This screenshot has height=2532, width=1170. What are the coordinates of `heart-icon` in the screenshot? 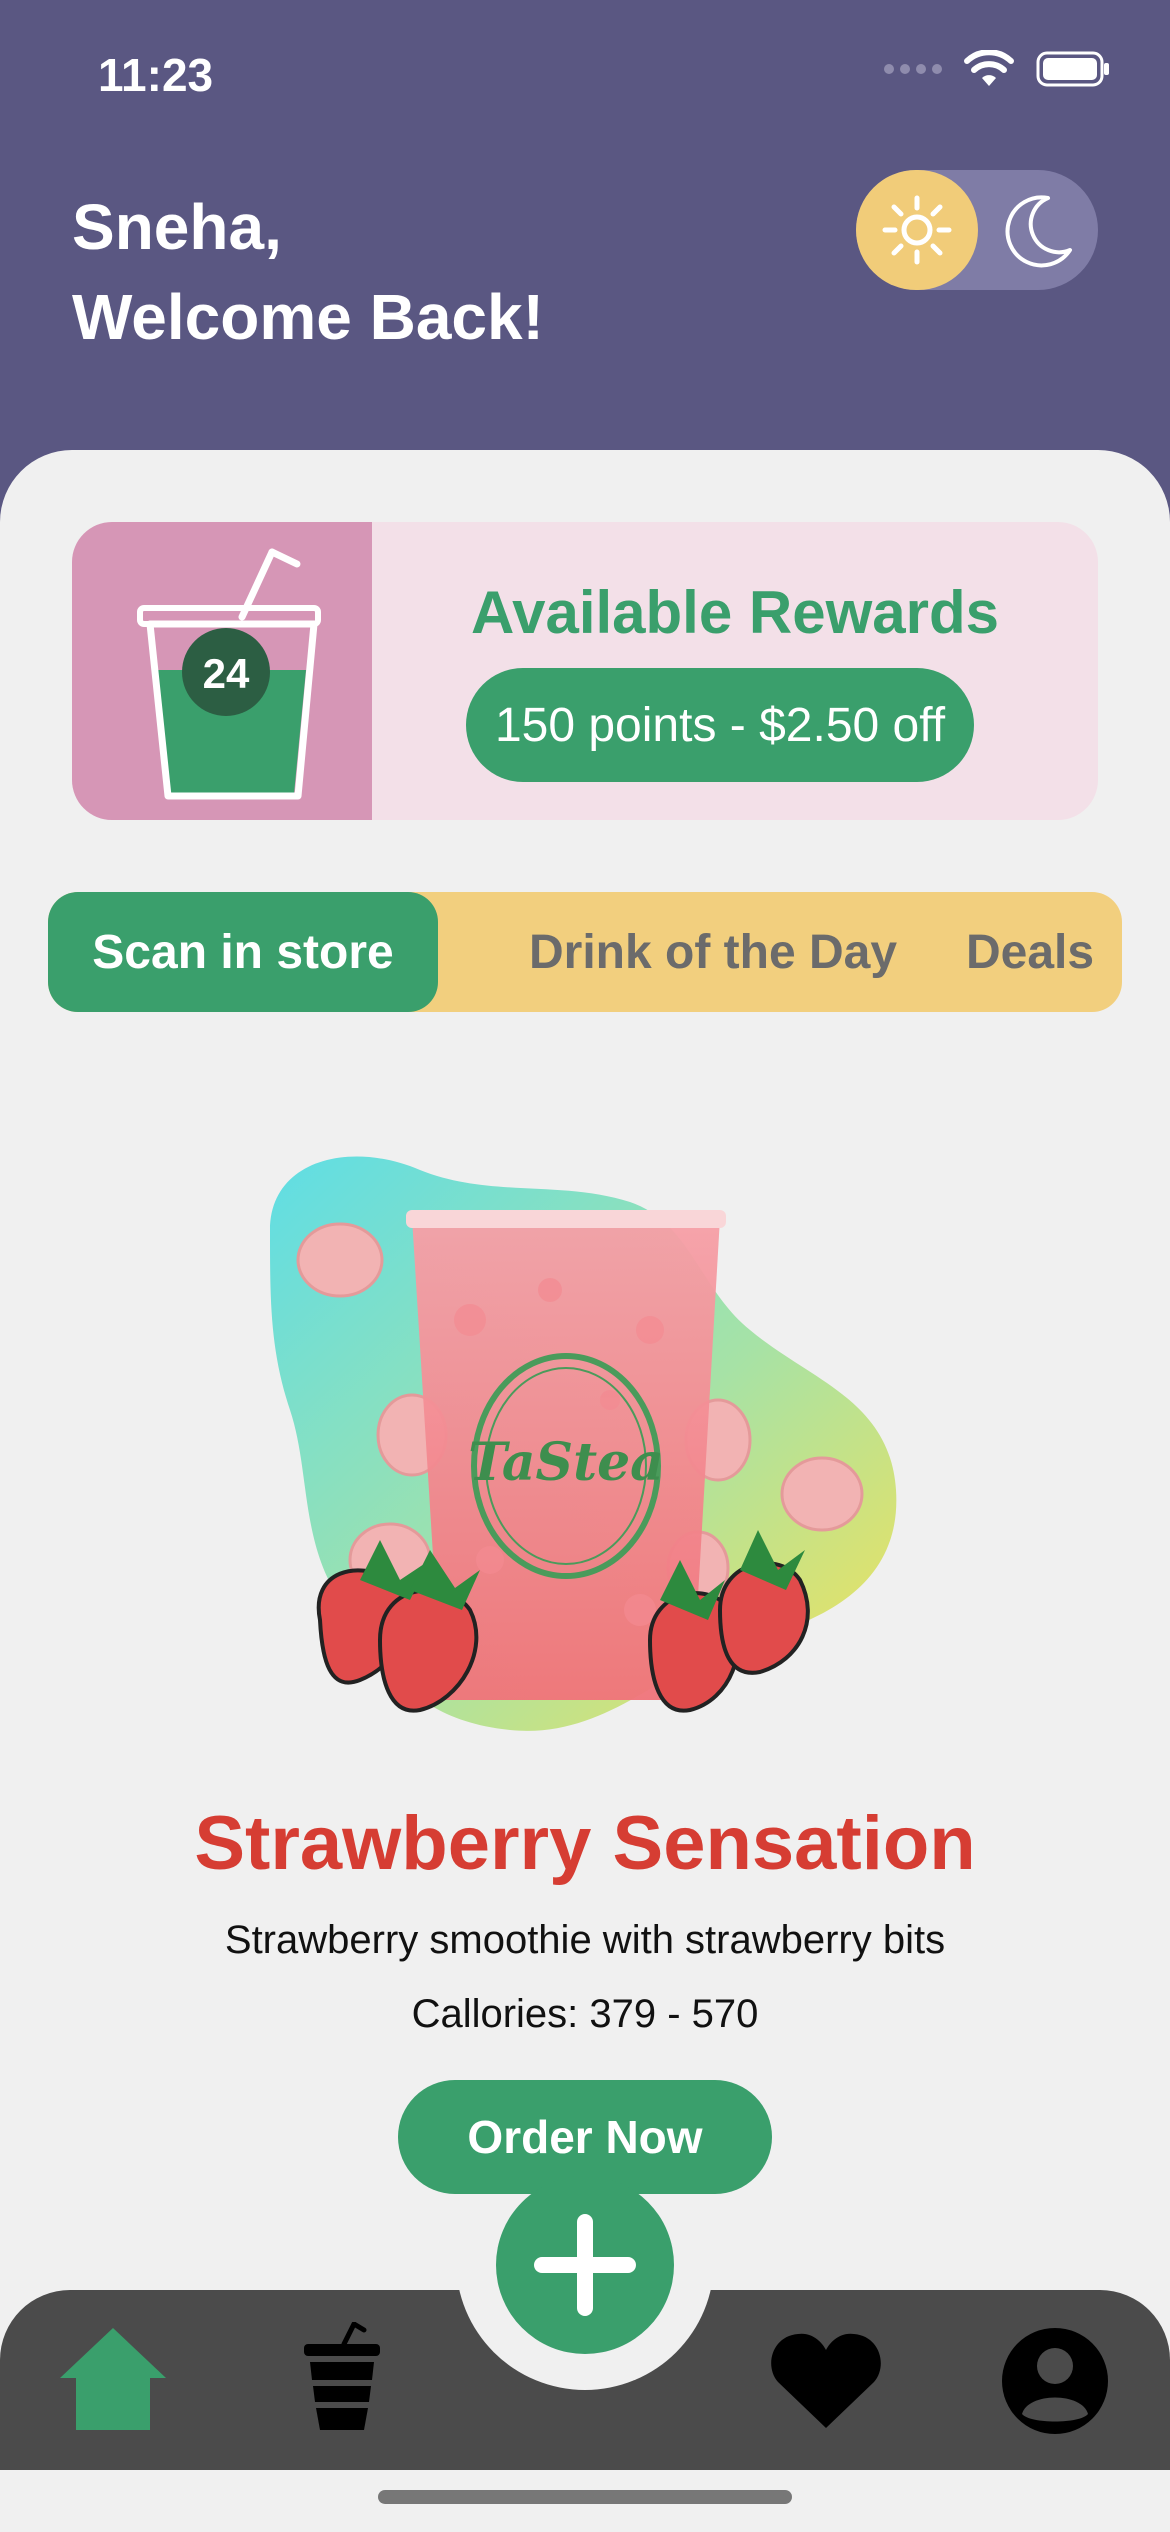 It's located at (826, 2380).